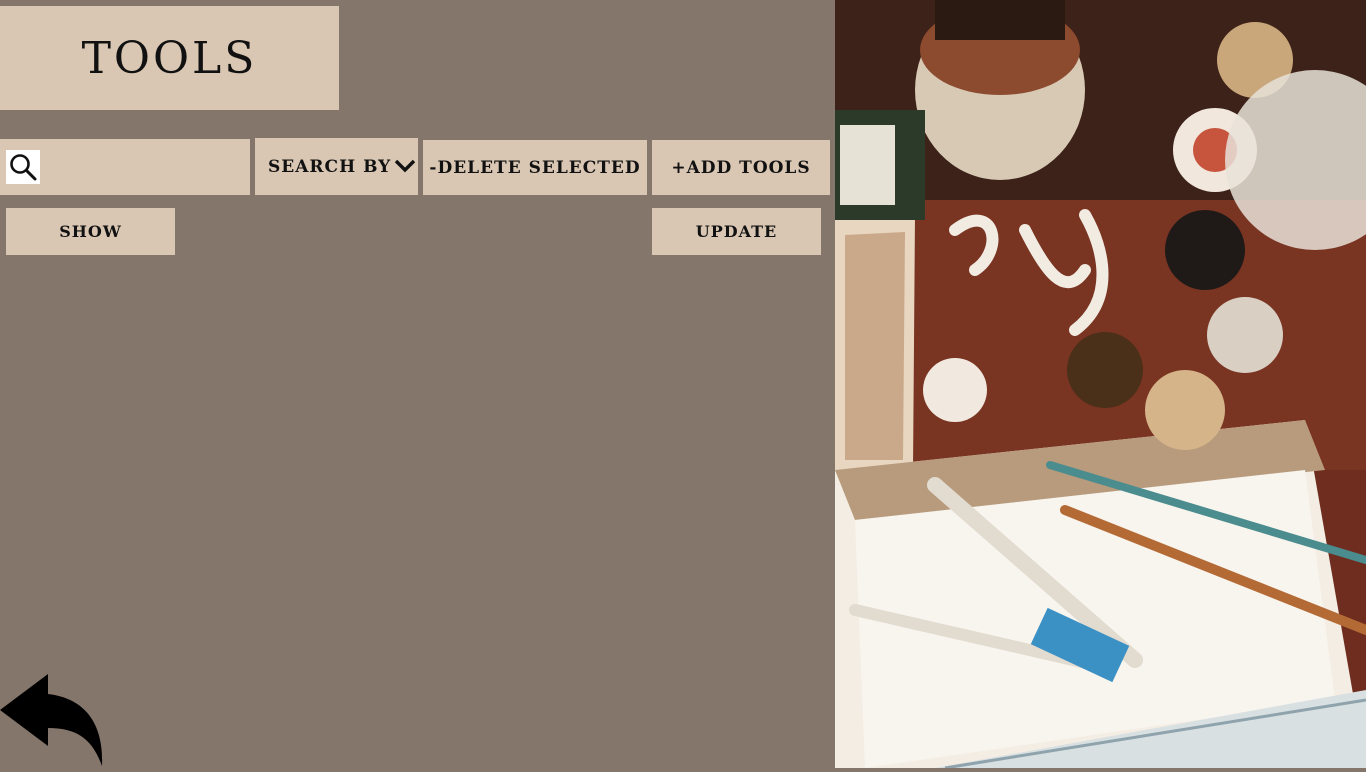  I want to click on search-by-dropdown: SEARCH BY, so click(336, 166).